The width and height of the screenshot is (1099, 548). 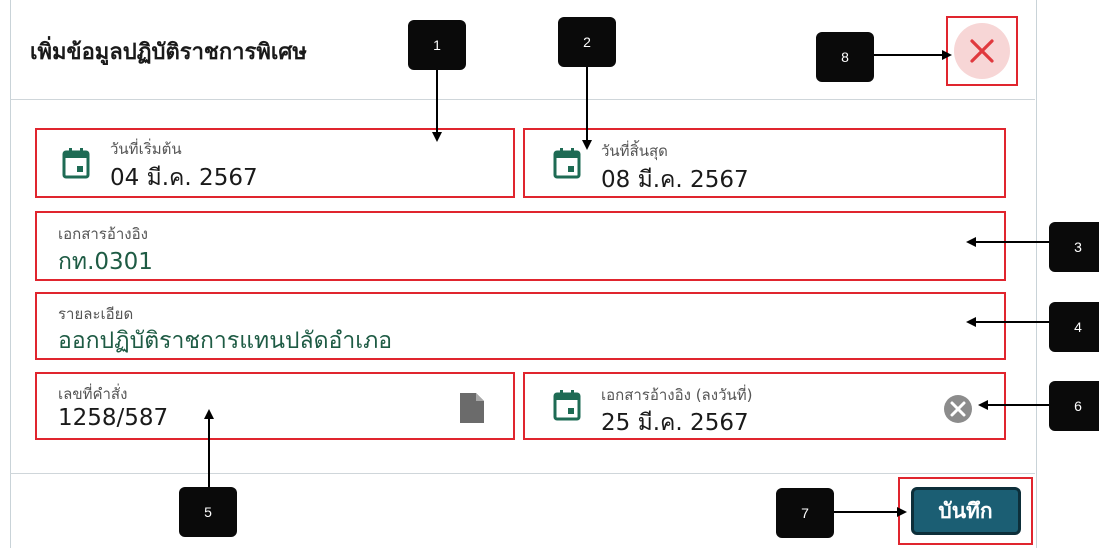 What do you see at coordinates (764, 163) in the screenshot?
I see `end-date-field: วันที่สิ้นสุด 08 มี.ค. 2567` at bounding box center [764, 163].